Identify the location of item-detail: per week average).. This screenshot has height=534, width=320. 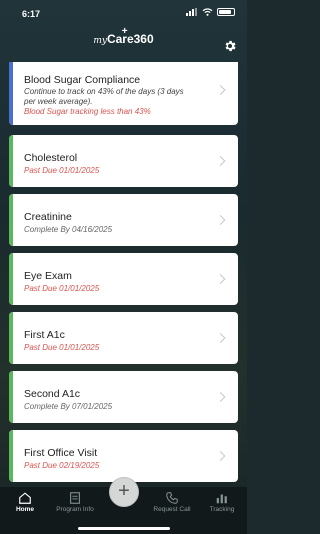
(58, 101).